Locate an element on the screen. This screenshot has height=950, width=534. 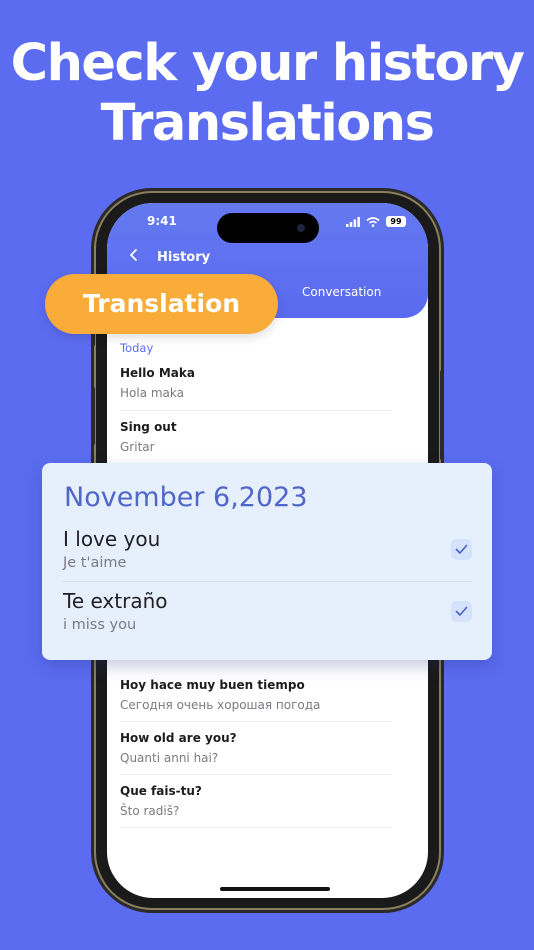
dynamic-island is located at coordinates (268, 228).